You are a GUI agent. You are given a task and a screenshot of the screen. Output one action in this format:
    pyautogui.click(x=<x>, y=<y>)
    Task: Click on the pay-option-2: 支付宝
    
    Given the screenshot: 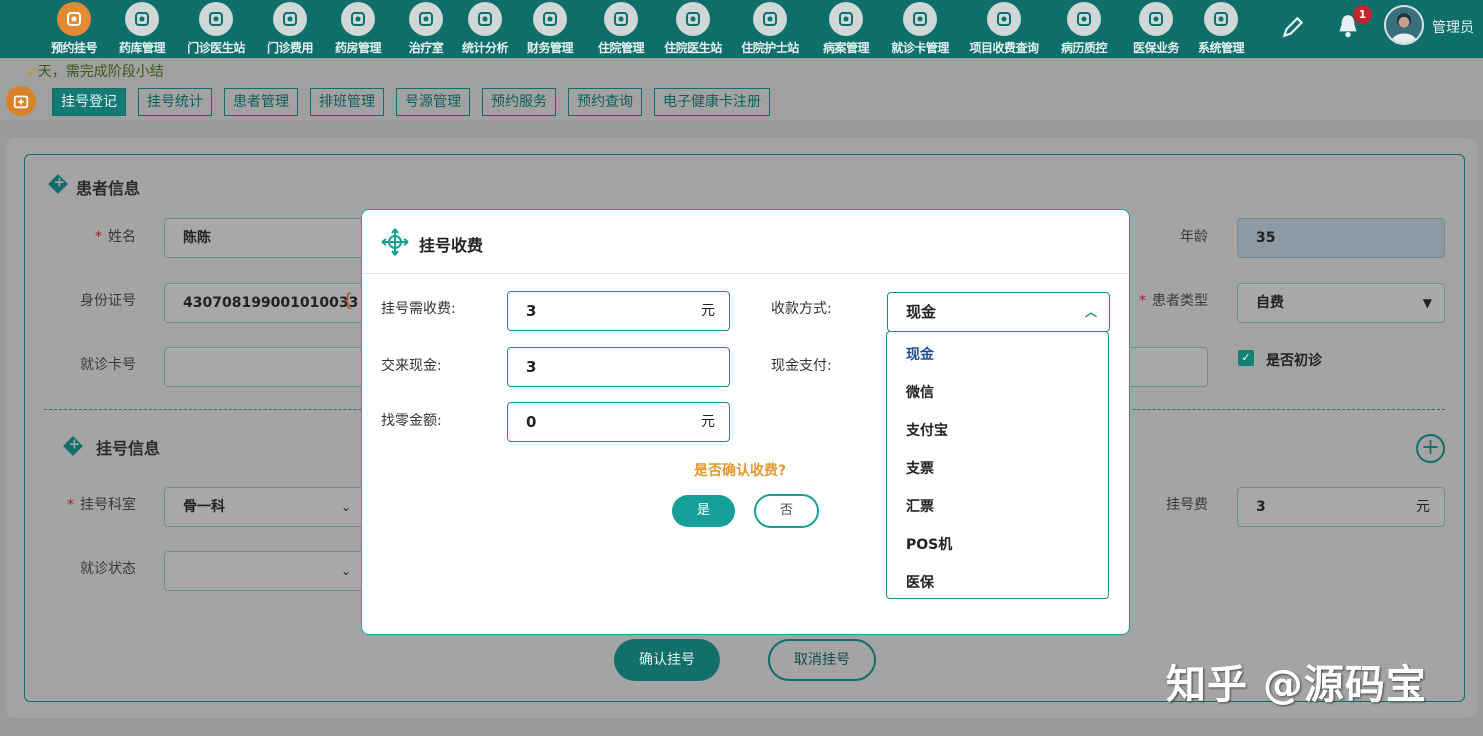 What is the action you would take?
    pyautogui.click(x=927, y=430)
    